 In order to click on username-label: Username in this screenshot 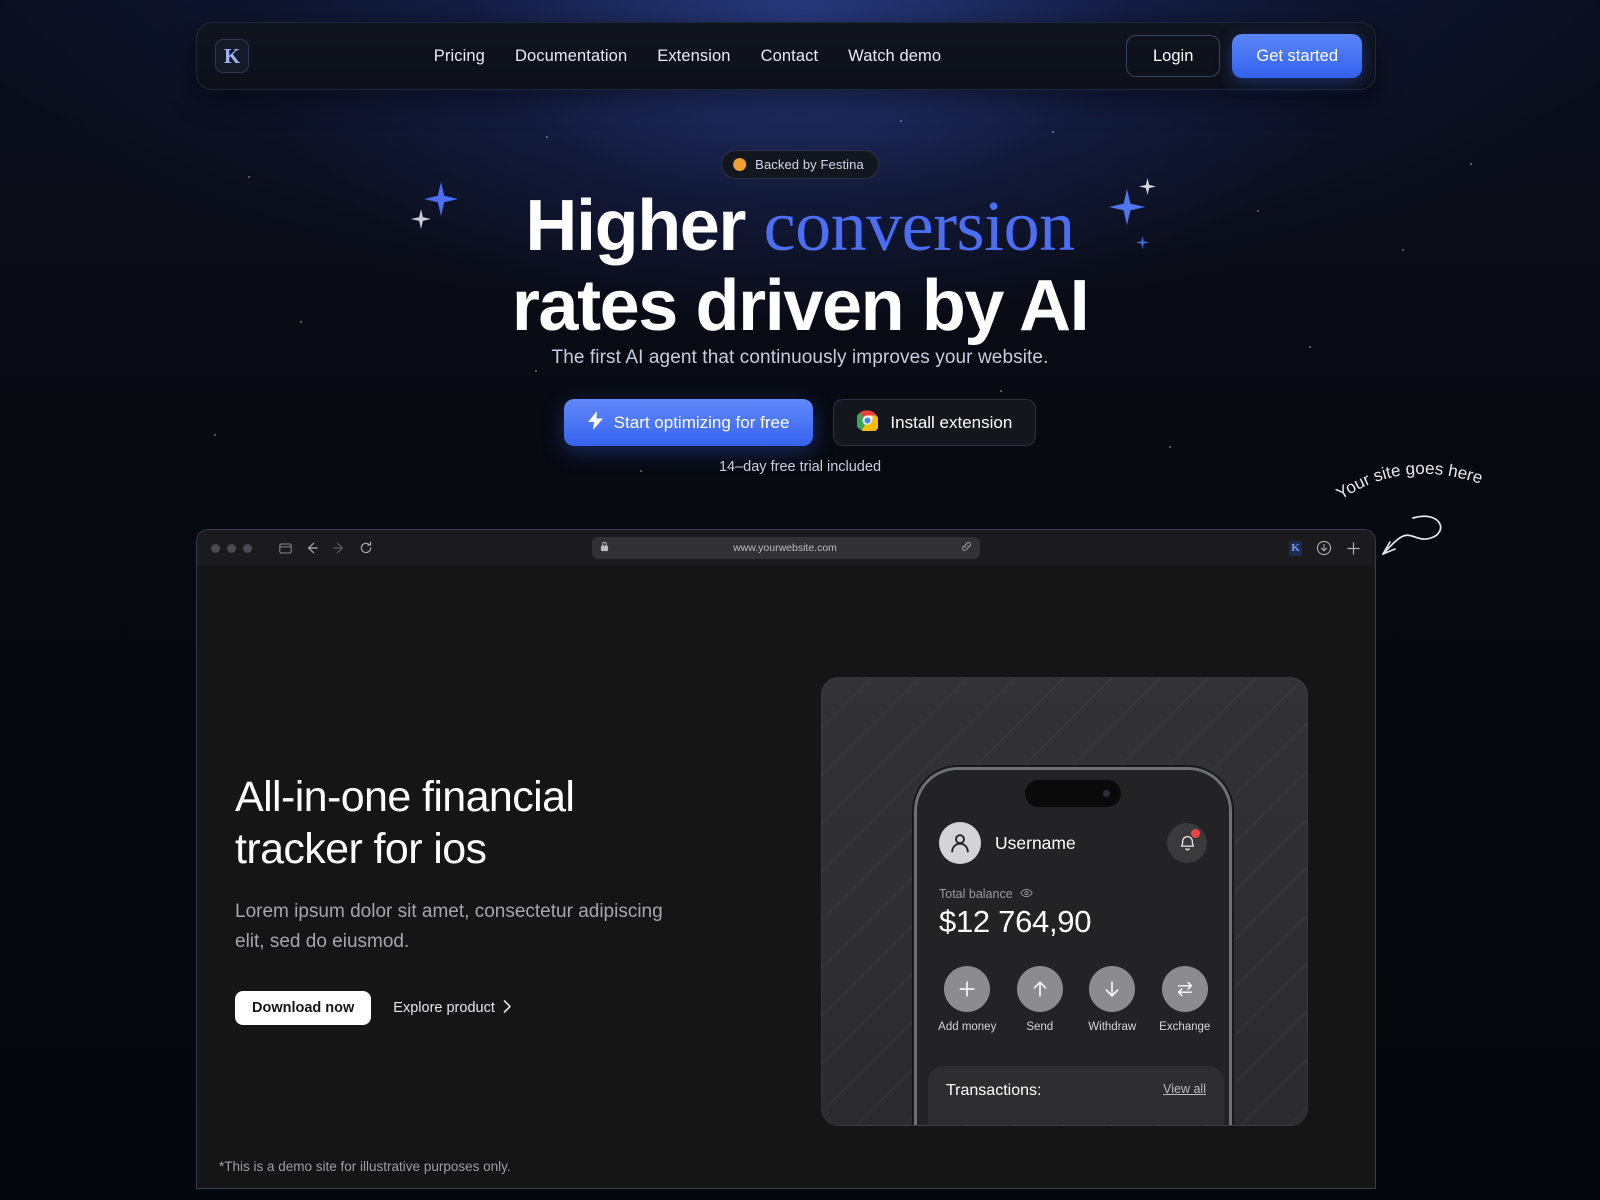, I will do `click(1035, 842)`.